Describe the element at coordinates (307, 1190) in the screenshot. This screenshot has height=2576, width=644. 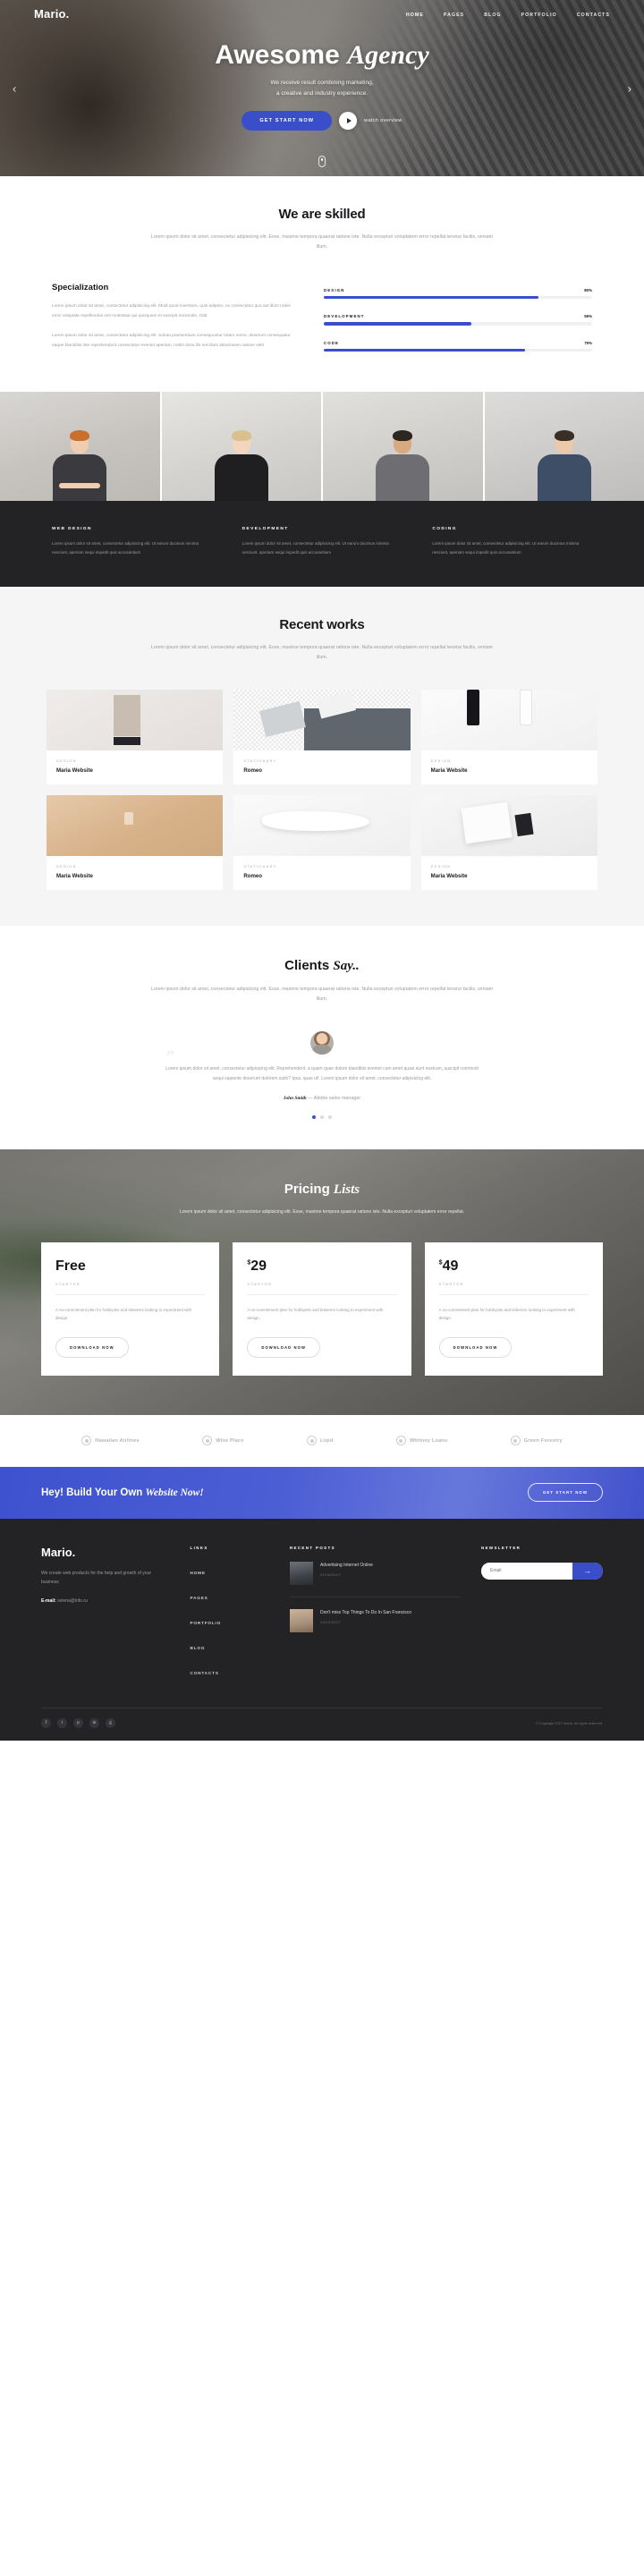
I see `pricing-title-plain: Pricing` at that location.